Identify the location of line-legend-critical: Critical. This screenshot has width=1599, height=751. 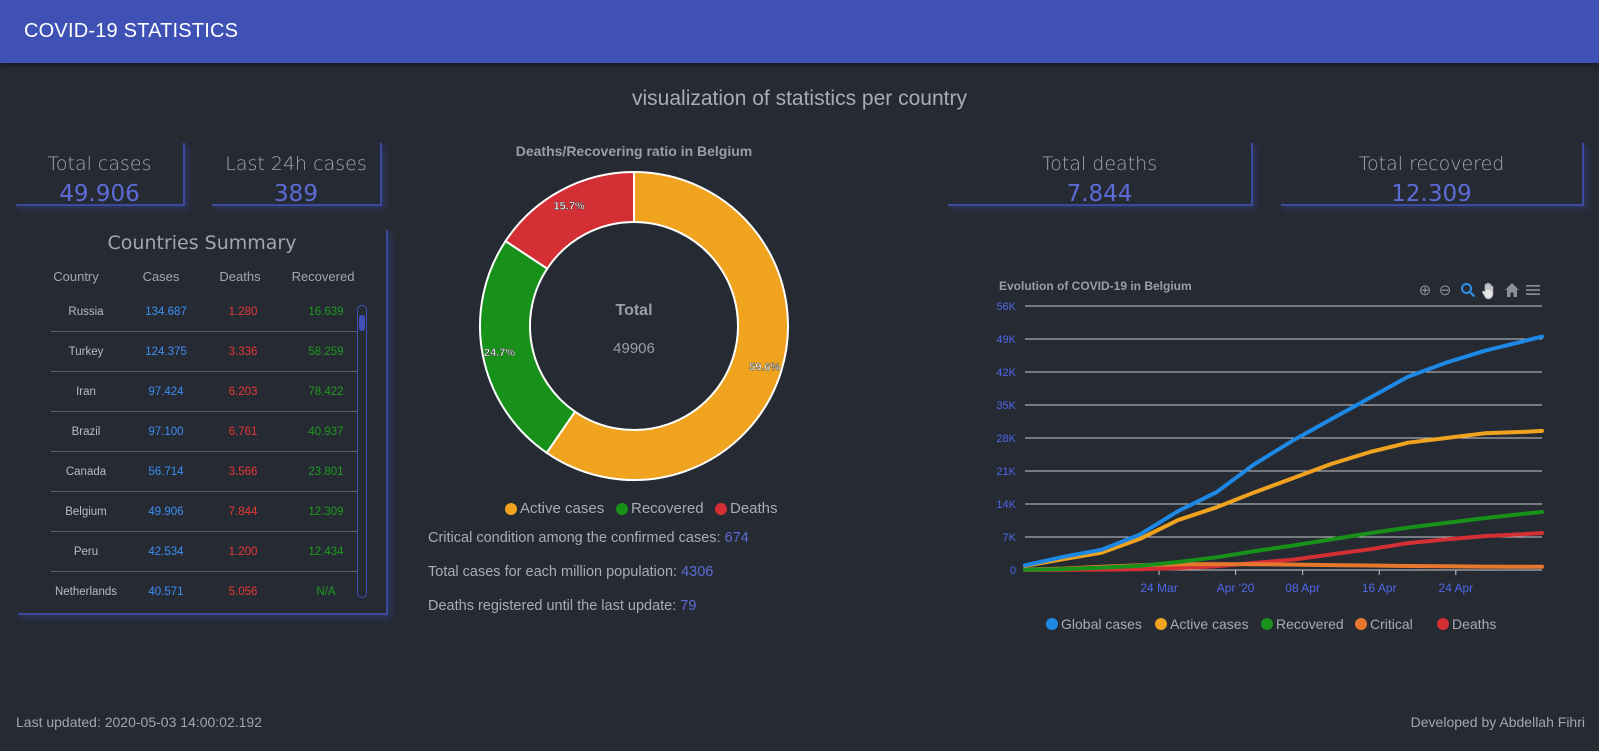
(1384, 624).